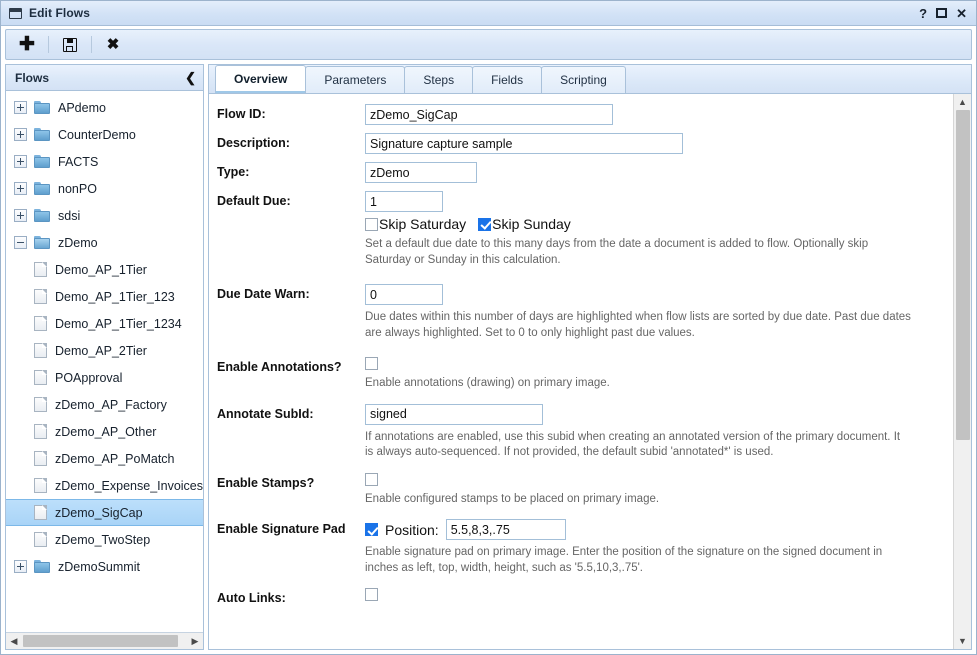 The height and width of the screenshot is (655, 977). What do you see at coordinates (962, 102) in the screenshot?
I see `scroll-up-icon: ▲` at bounding box center [962, 102].